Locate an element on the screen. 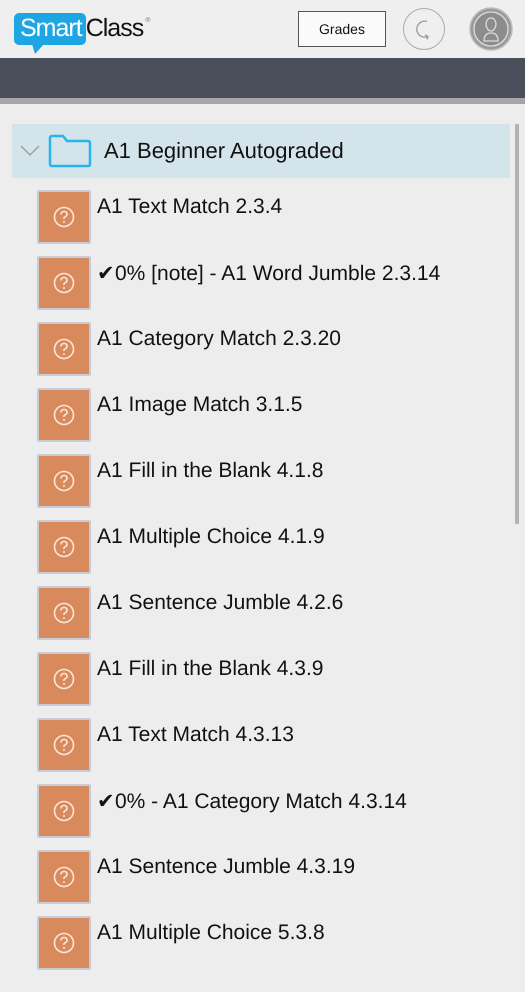 The image size is (525, 992). quiz-title: ✔0% - A1 Category Match 4.3.14 is located at coordinates (252, 801).